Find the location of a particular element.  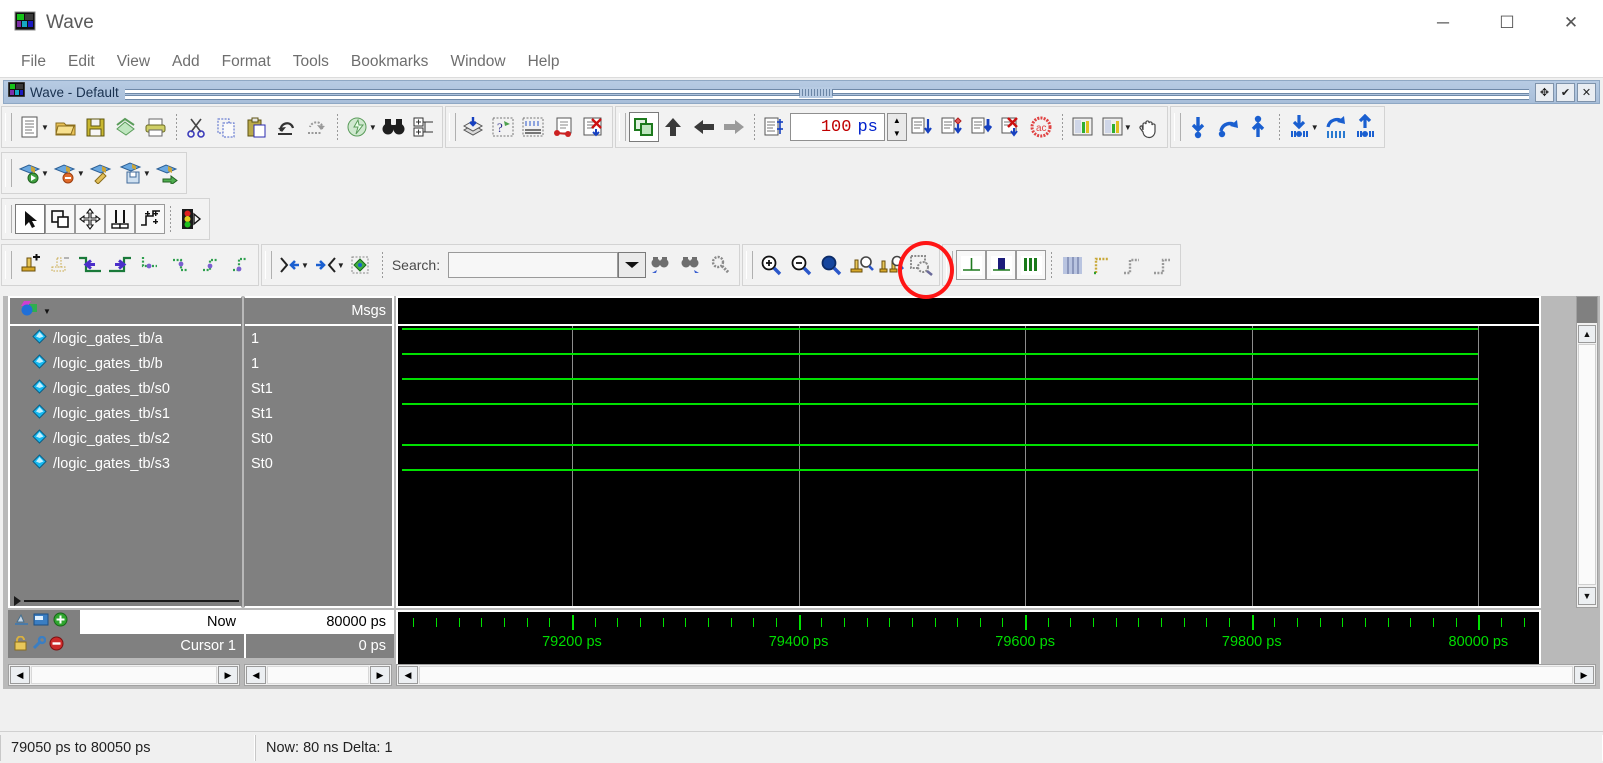

print-button is located at coordinates (156, 127).